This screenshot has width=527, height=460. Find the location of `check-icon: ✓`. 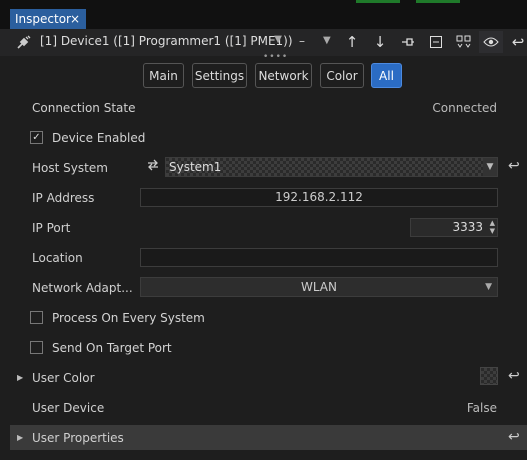

check-icon: ✓ is located at coordinates (36, 137).